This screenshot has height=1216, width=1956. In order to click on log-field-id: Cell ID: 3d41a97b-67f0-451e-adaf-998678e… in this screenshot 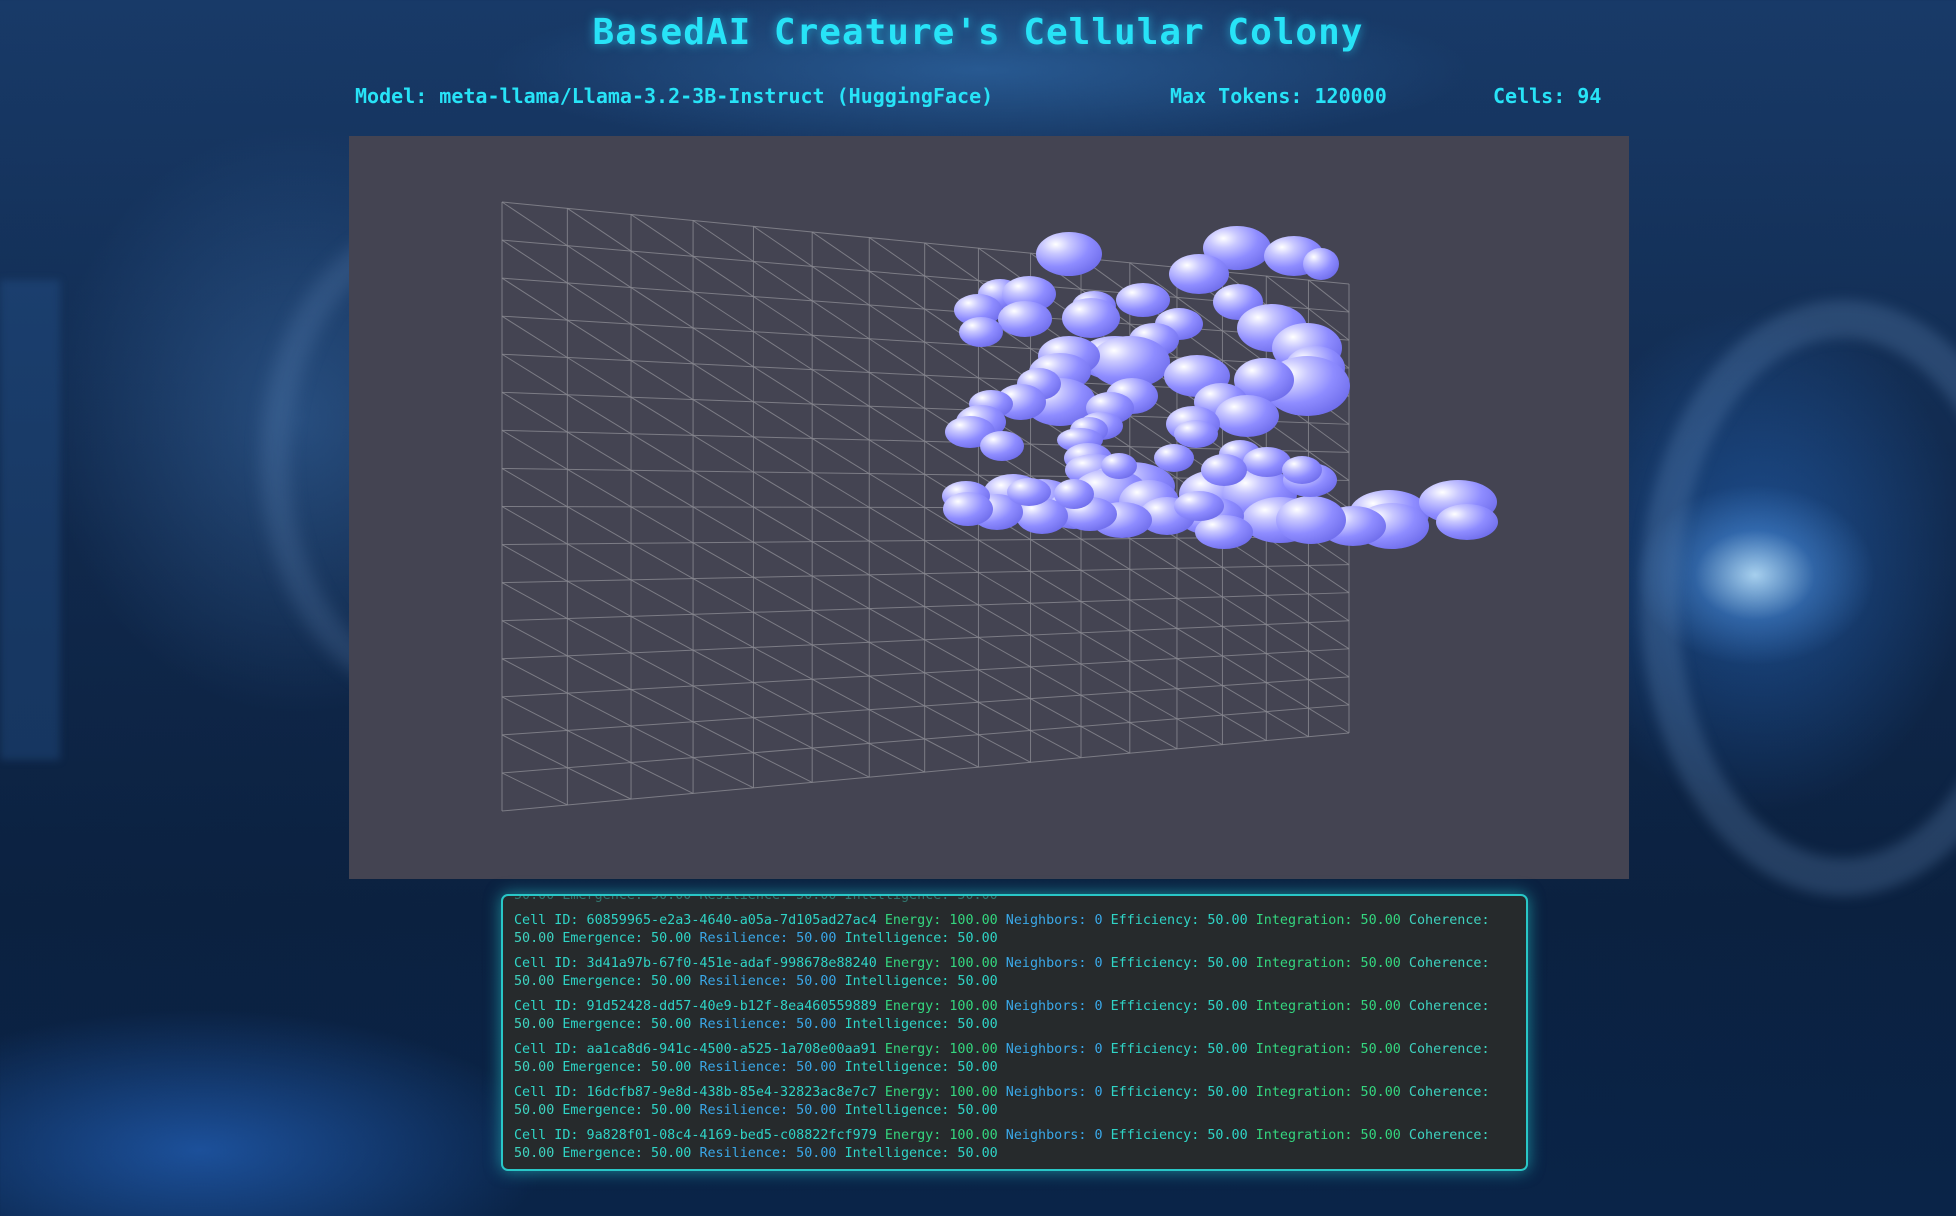, I will do `click(695, 963)`.